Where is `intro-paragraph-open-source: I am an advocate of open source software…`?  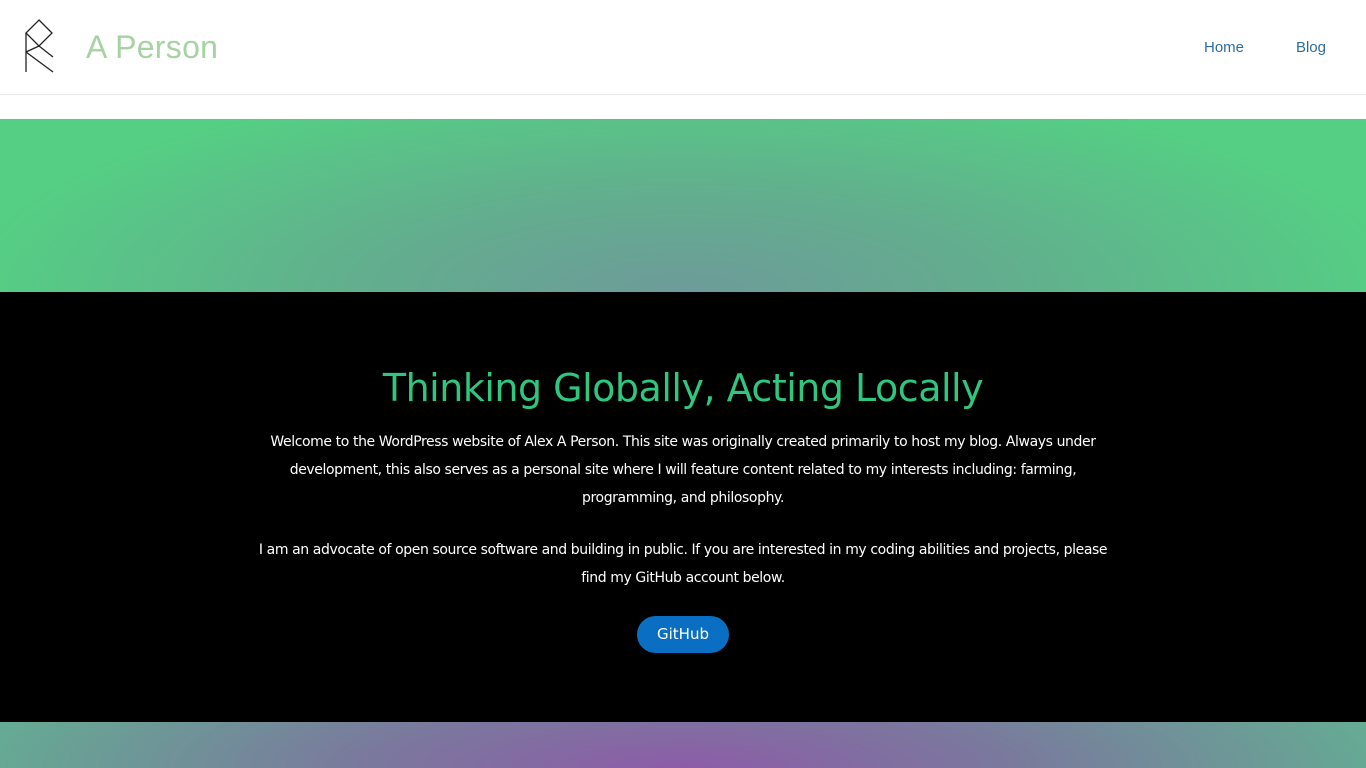 intro-paragraph-open-source: I am an advocate of open source software… is located at coordinates (683, 564).